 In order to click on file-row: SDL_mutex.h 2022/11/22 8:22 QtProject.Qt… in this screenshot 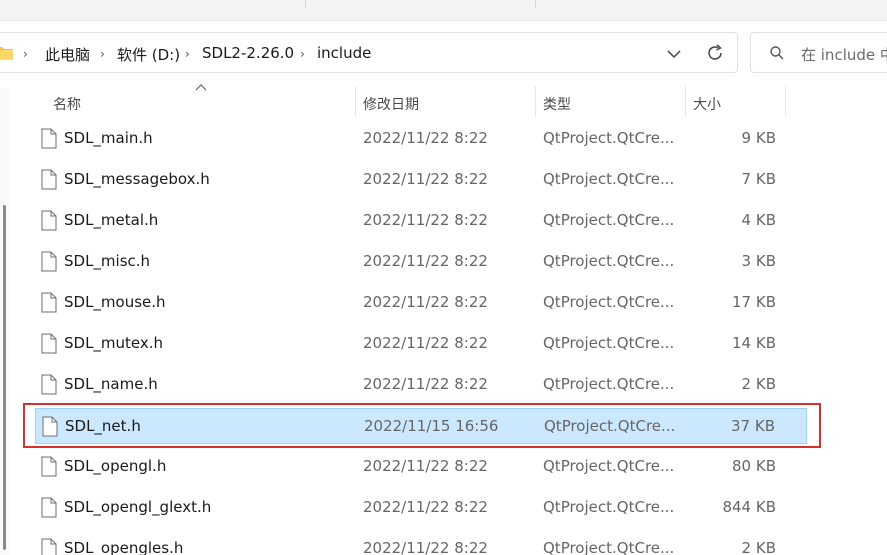, I will do `click(421, 344)`.